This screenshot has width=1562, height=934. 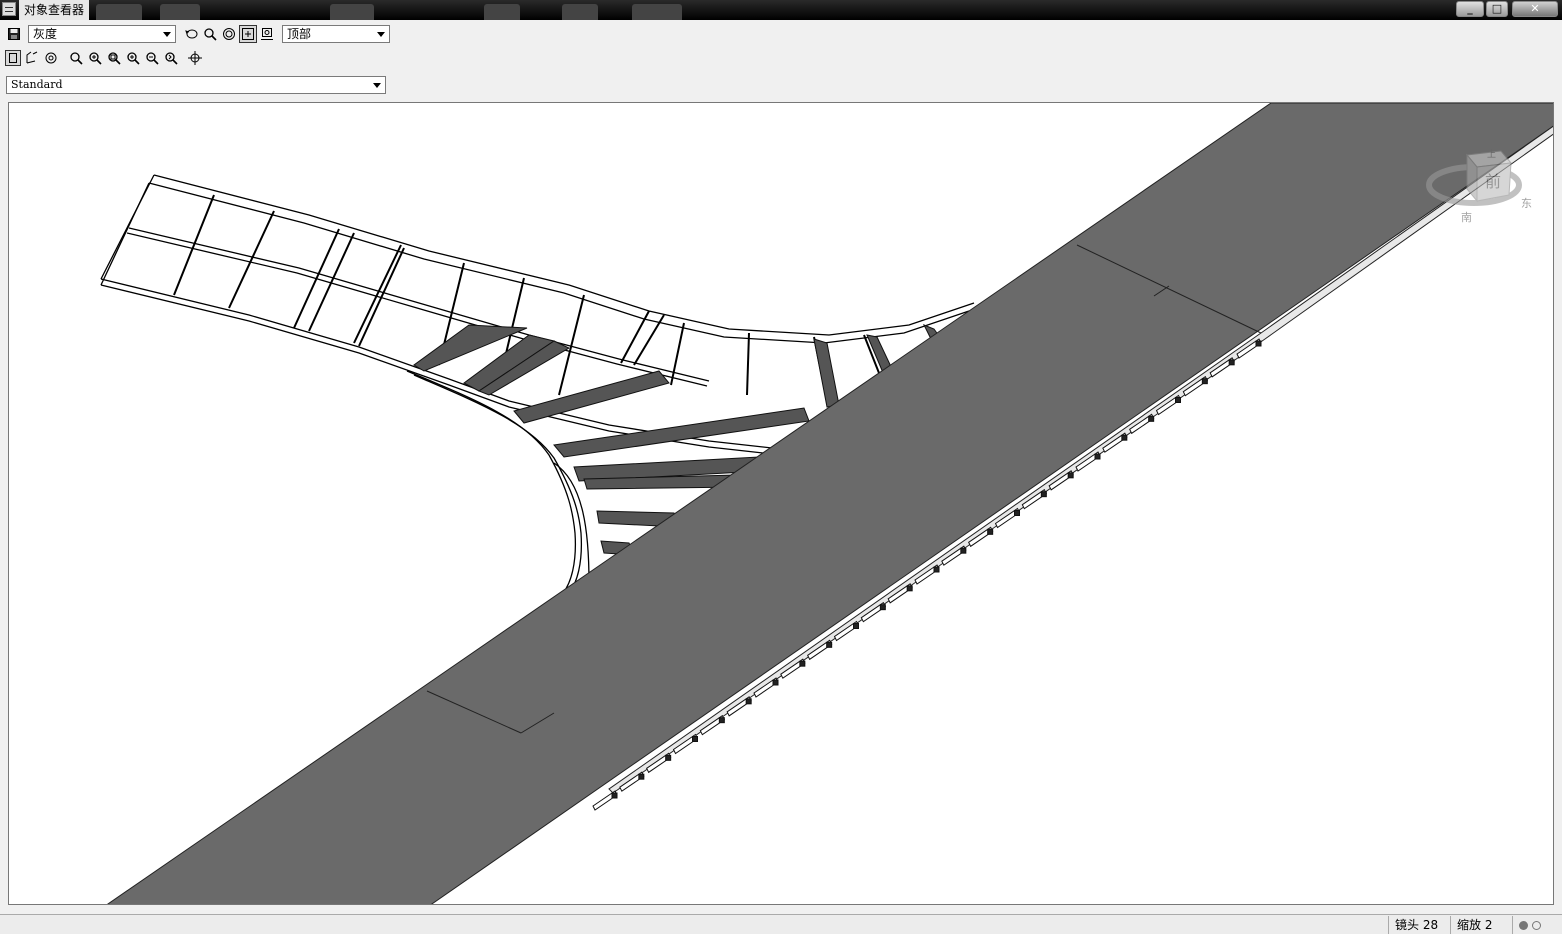 I want to click on viewcube-top-label: 上, so click(x=1491, y=154).